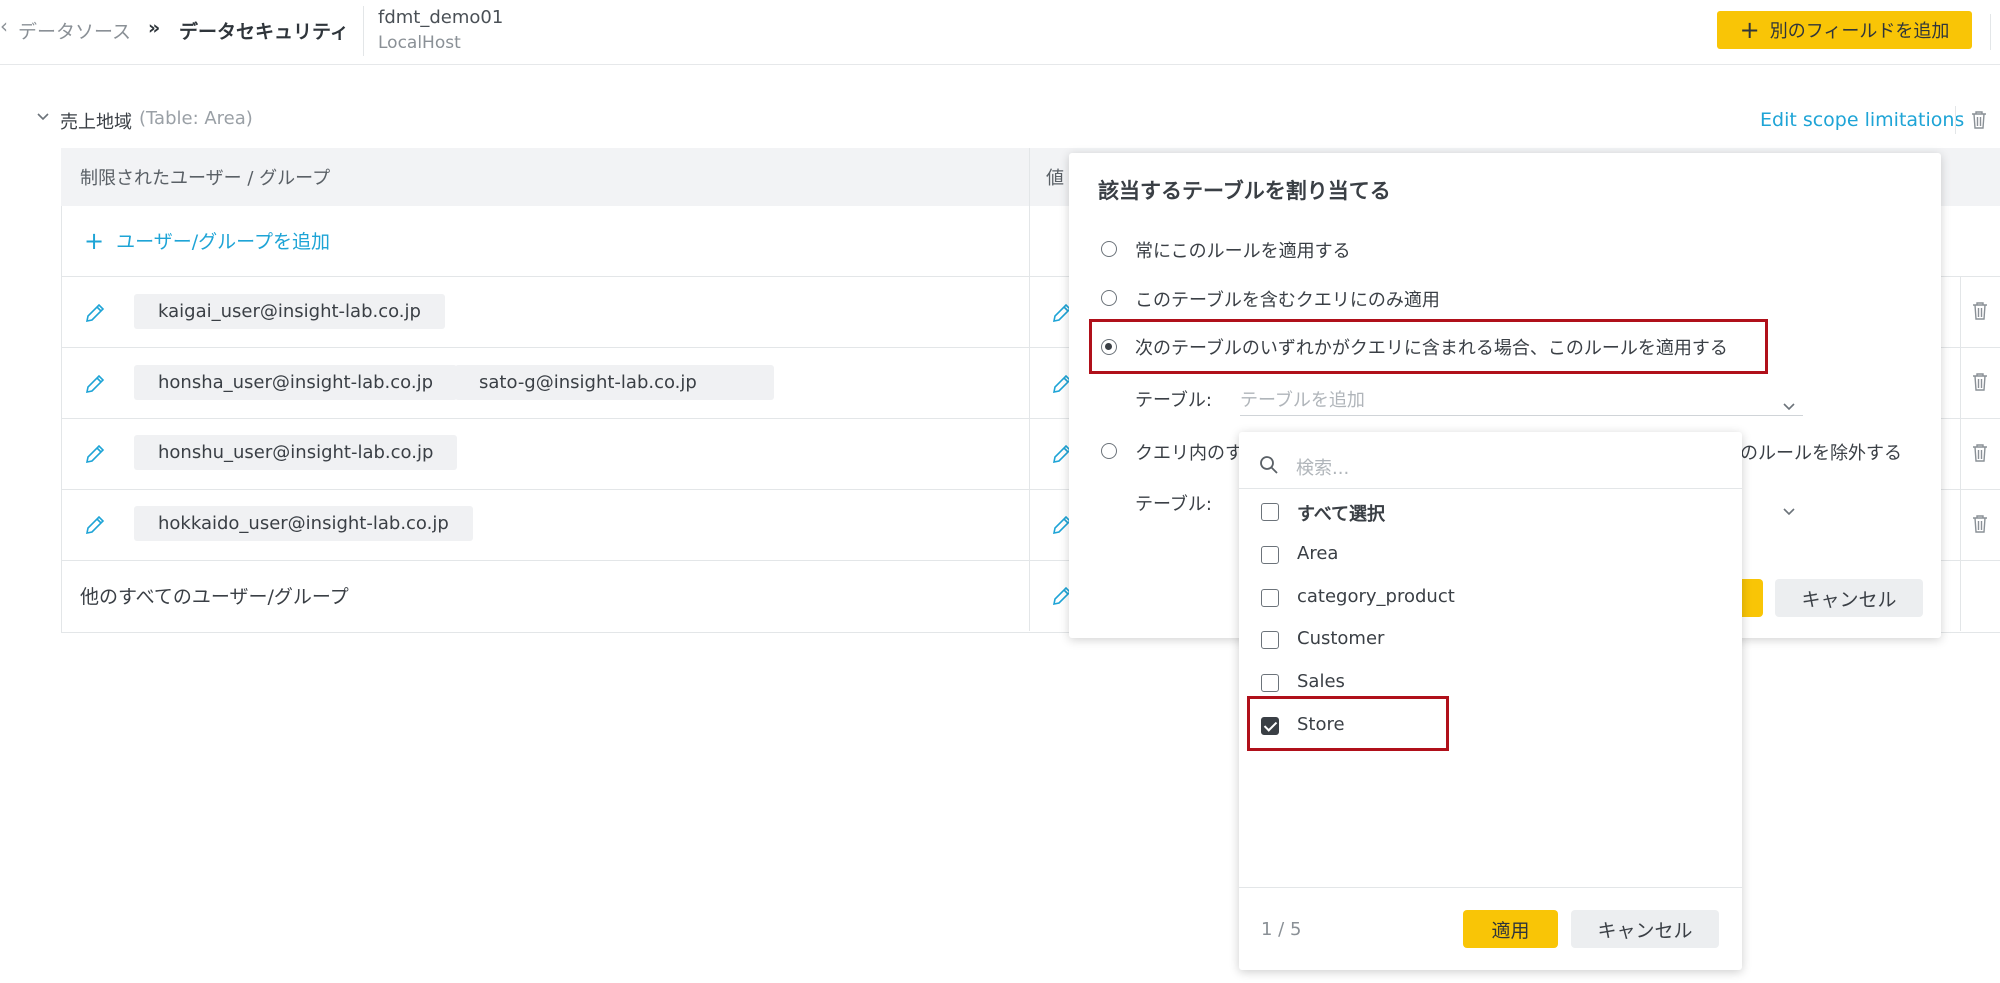 The image size is (2000, 983). I want to click on breadcrumb-datasource: データソース, so click(74, 30).